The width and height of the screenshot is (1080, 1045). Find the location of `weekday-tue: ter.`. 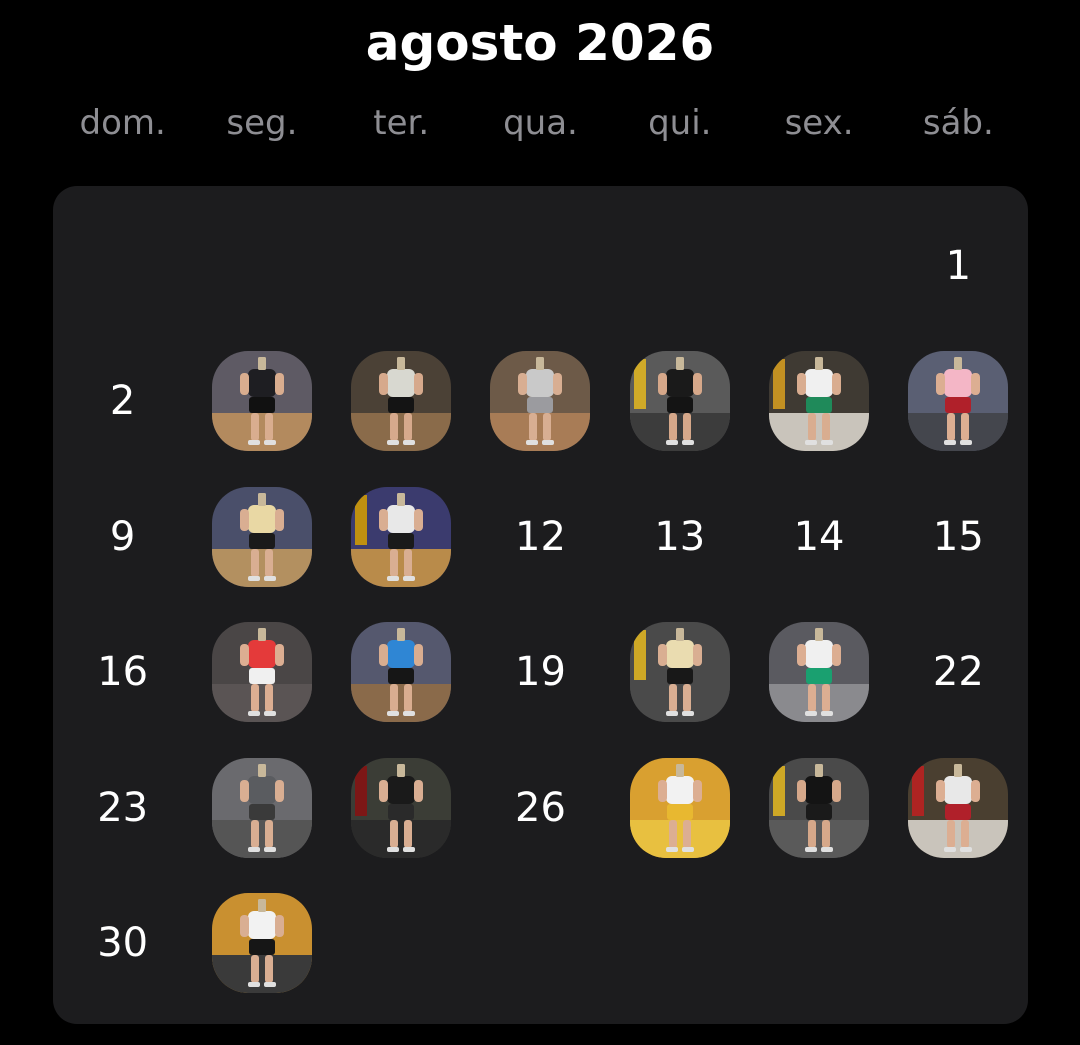

weekday-tue: ter. is located at coordinates (401, 123).